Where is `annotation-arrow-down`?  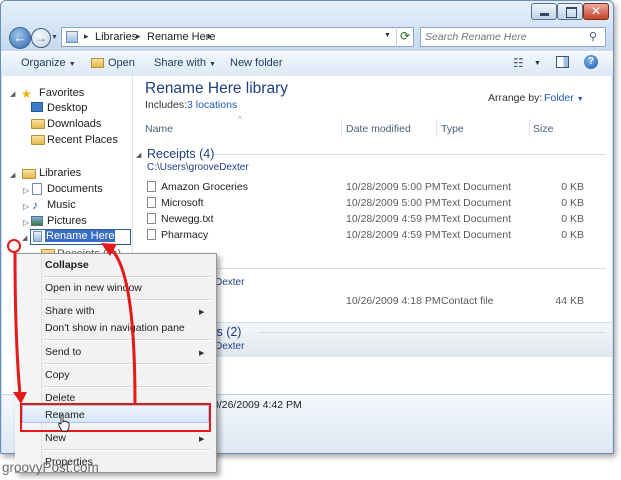
annotation-arrow-down is located at coordinates (17, 323).